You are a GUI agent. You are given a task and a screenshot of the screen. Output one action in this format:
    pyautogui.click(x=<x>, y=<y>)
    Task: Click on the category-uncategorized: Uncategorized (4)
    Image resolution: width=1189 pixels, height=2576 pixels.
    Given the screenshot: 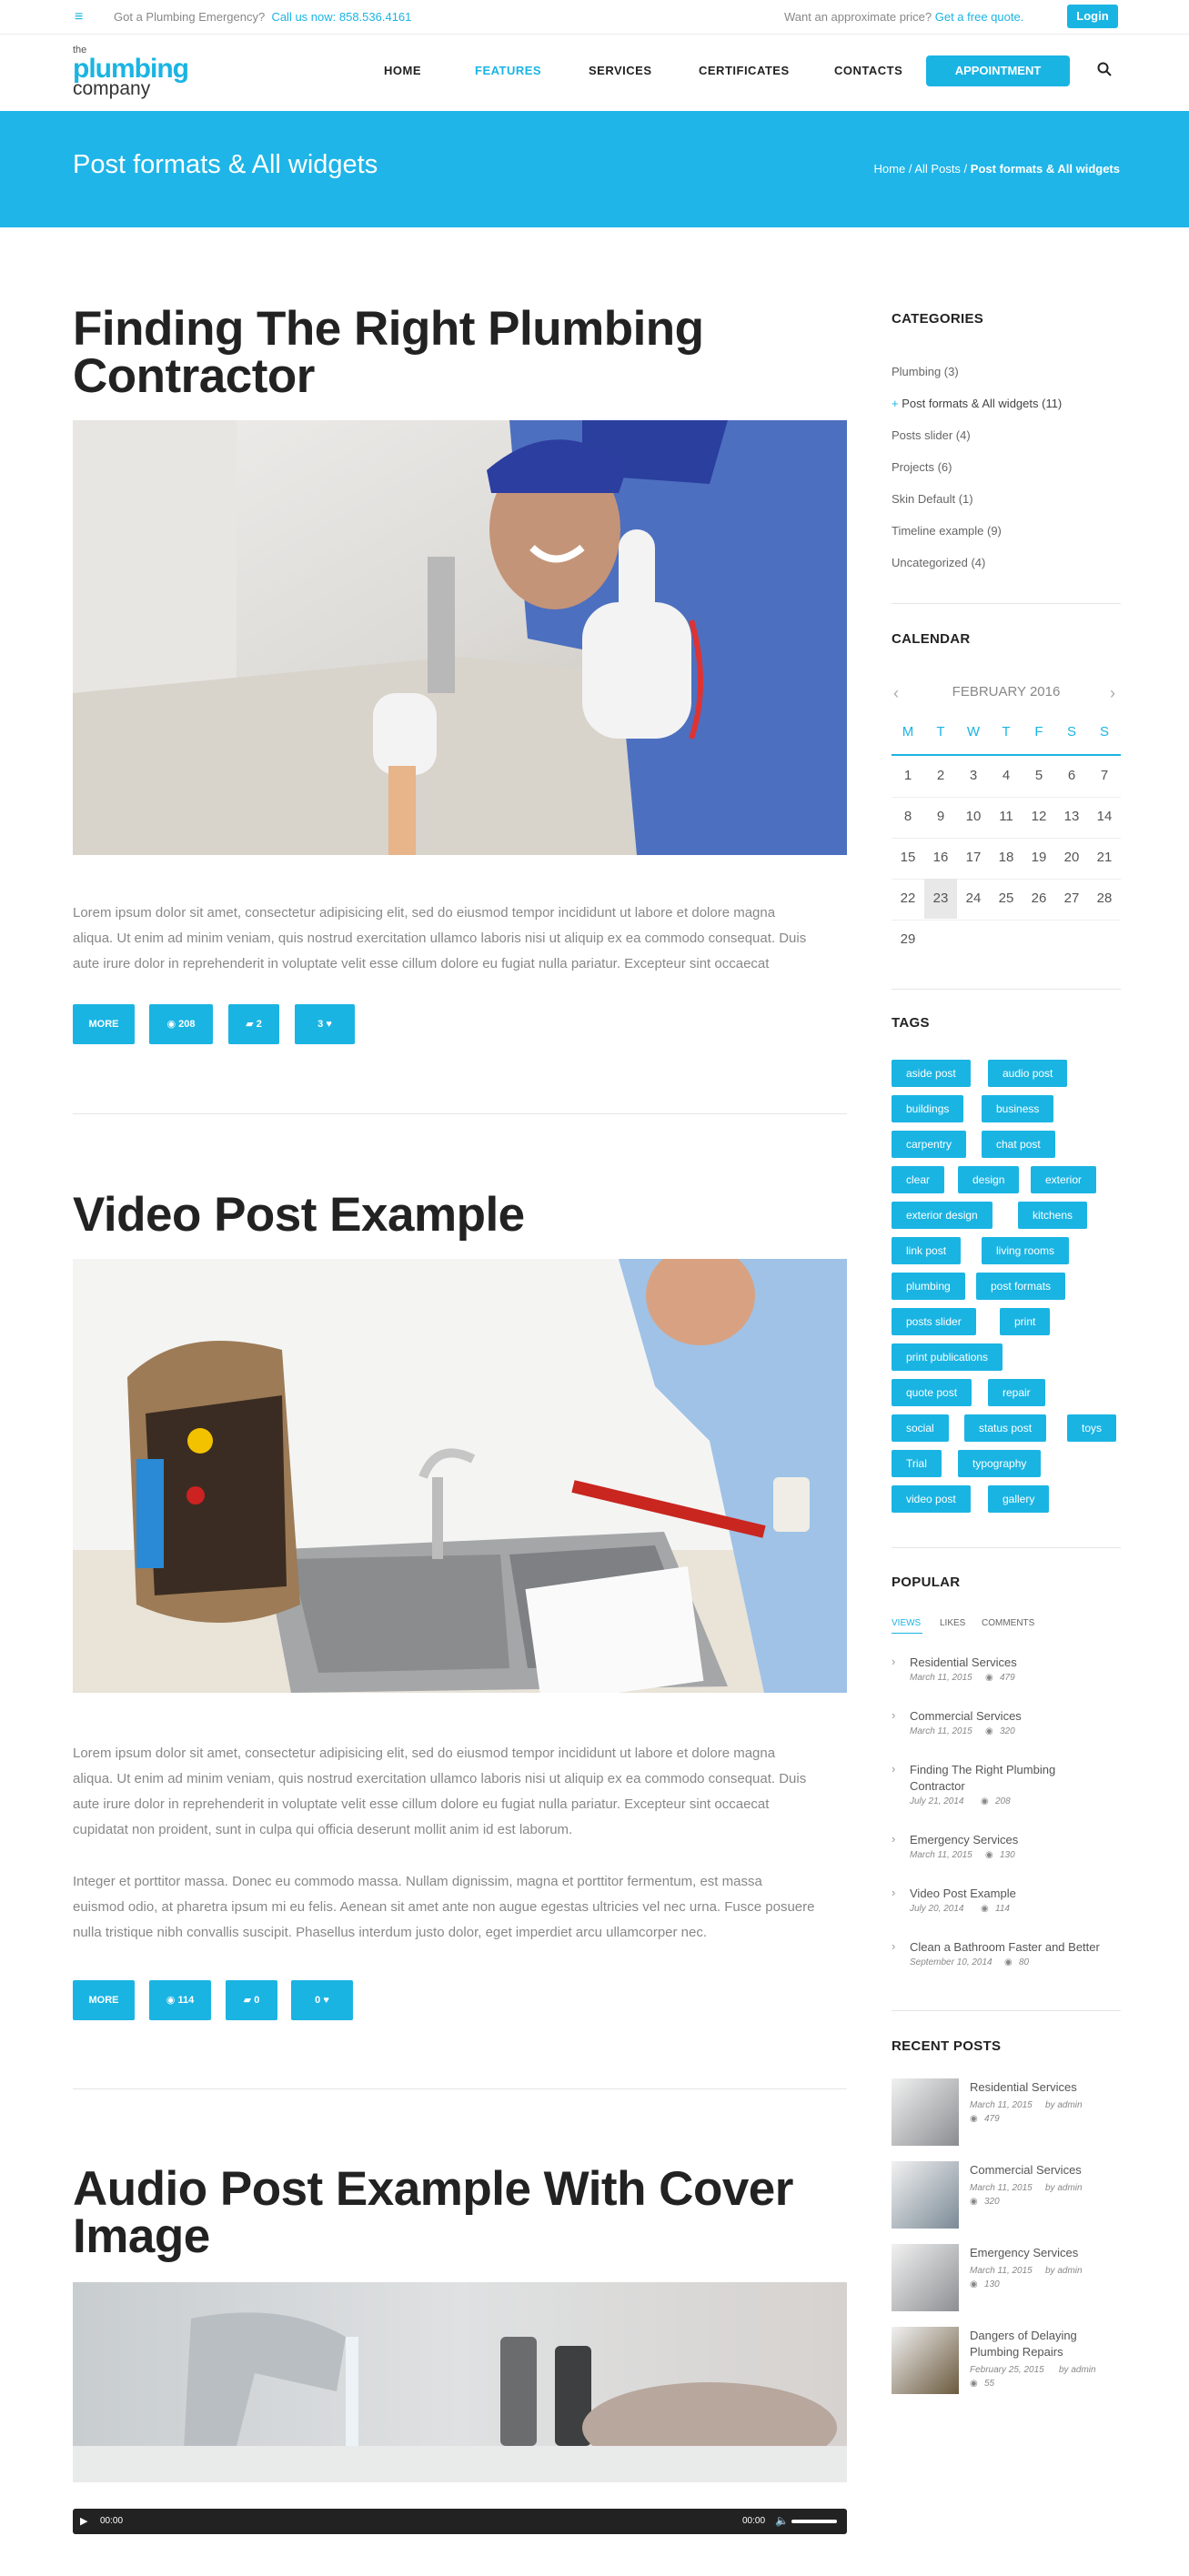 What is the action you would take?
    pyautogui.click(x=938, y=562)
    